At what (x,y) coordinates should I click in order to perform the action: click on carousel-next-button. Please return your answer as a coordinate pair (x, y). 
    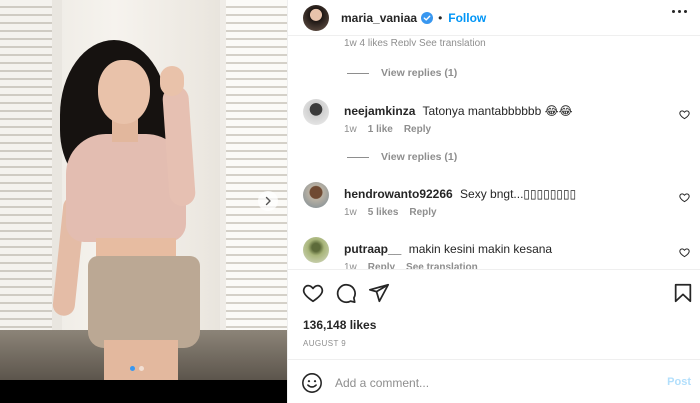
    Looking at the image, I should click on (268, 201).